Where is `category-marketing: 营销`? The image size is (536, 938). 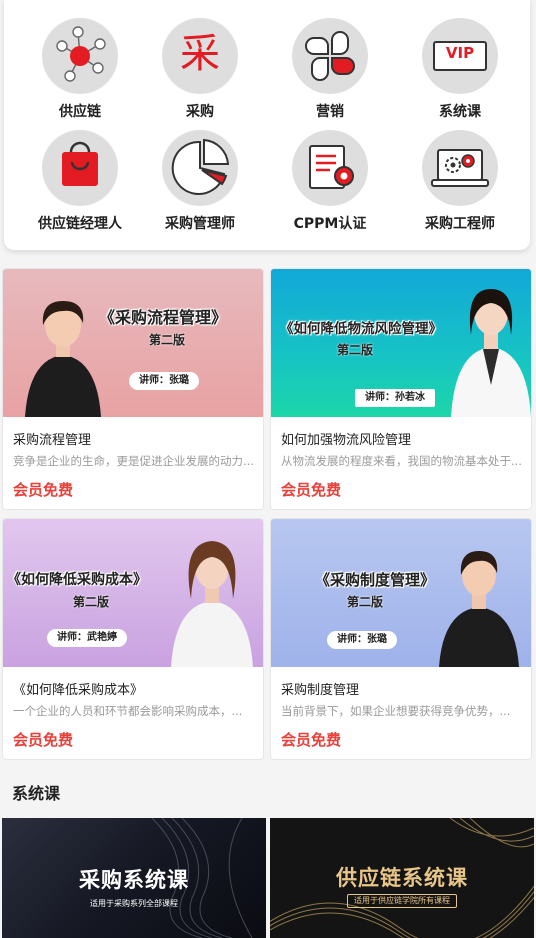 category-marketing: 营销 is located at coordinates (330, 73).